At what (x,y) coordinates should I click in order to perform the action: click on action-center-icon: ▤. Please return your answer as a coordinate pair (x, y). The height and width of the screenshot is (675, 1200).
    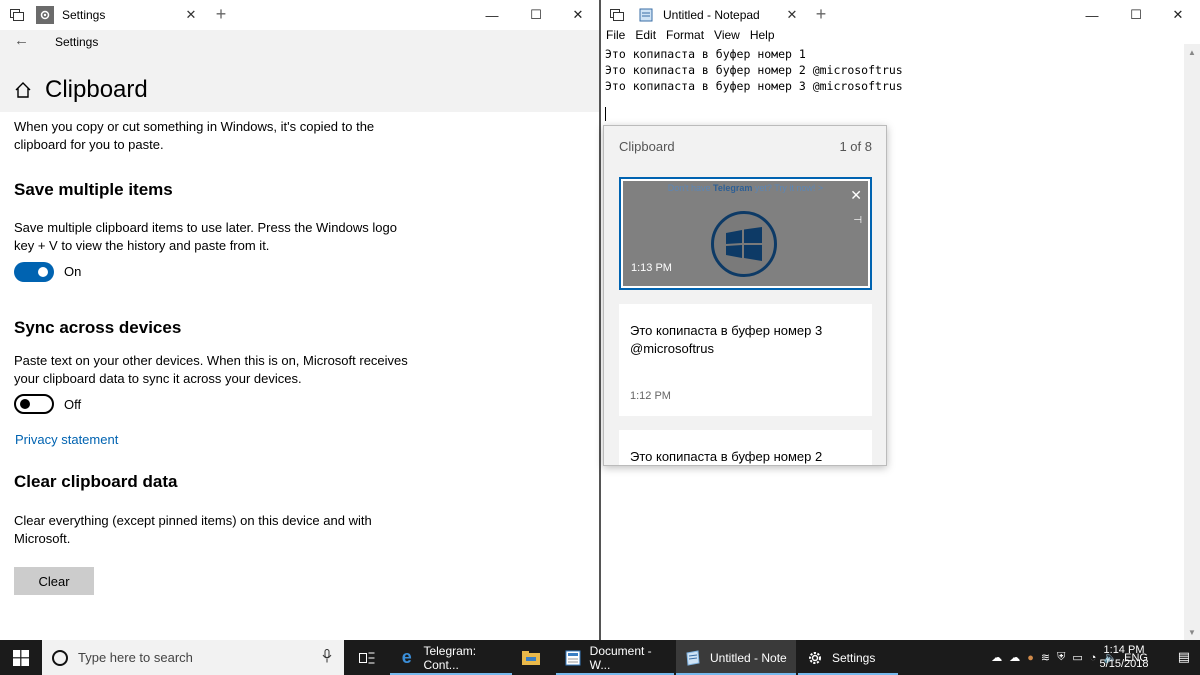
    Looking at the image, I should click on (1184, 657).